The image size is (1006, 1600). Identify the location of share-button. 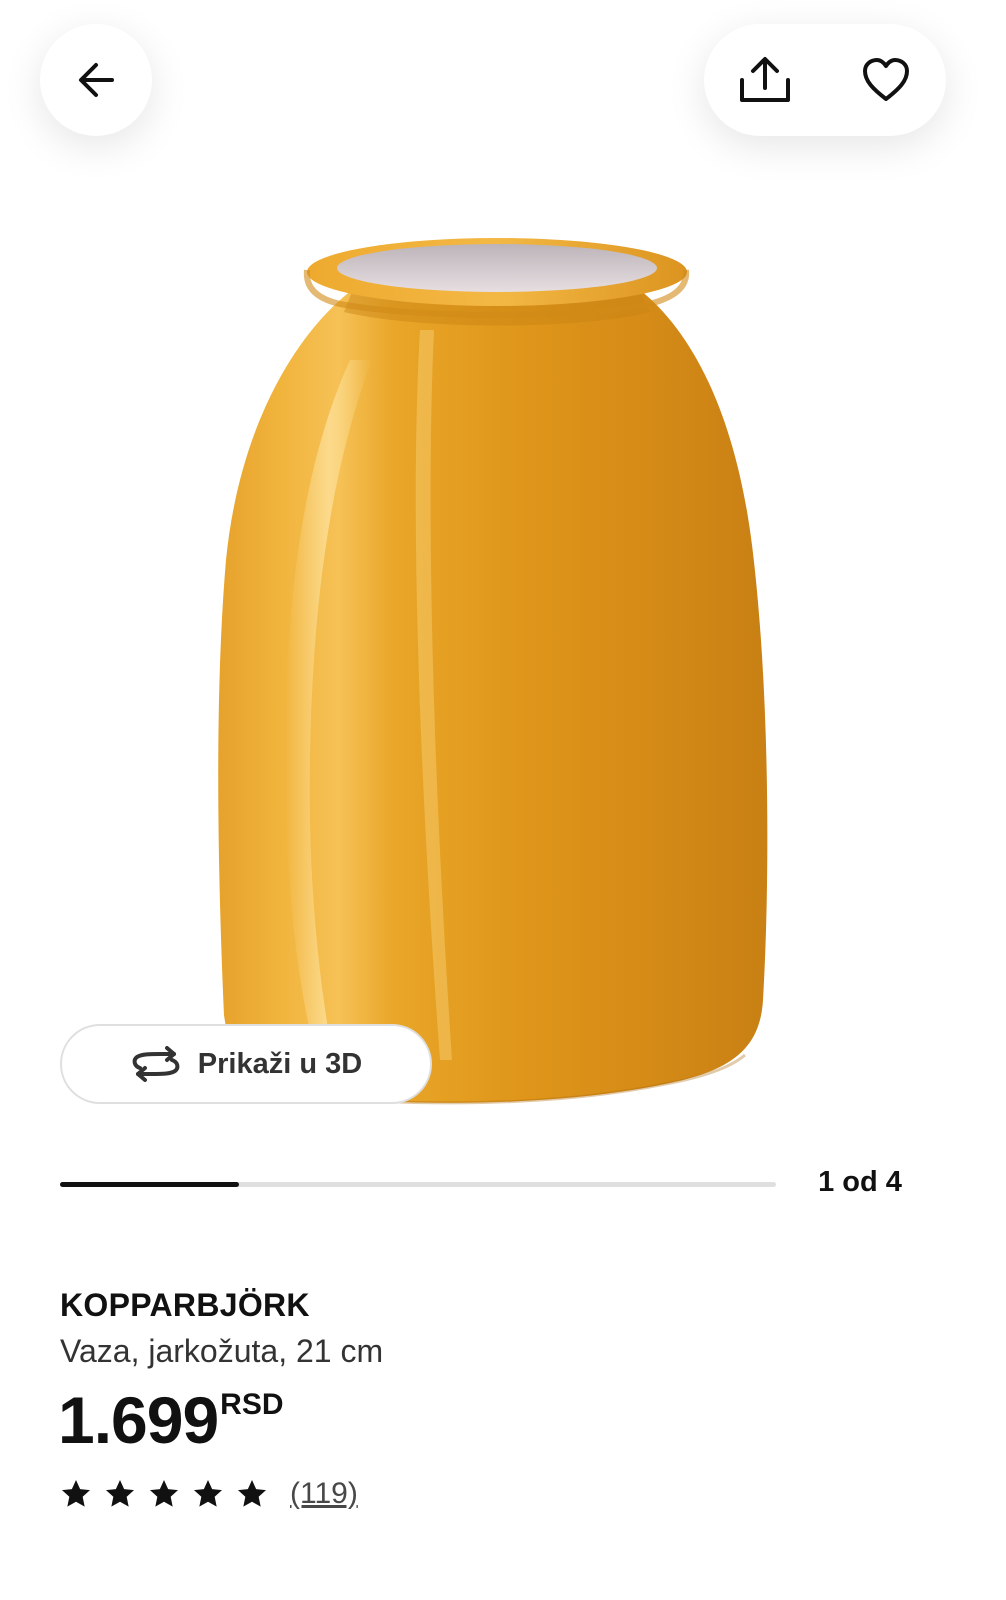
(765, 80).